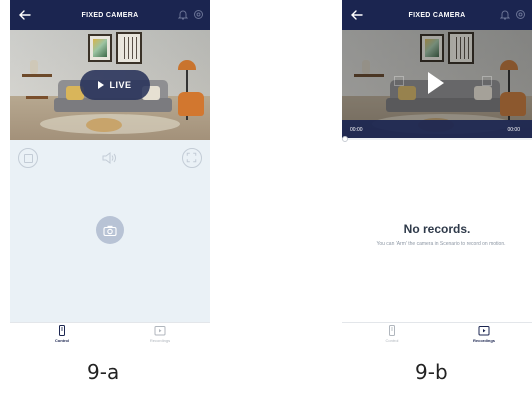 The height and width of the screenshot is (396, 532). I want to click on live-button: LIVE, so click(115, 85).